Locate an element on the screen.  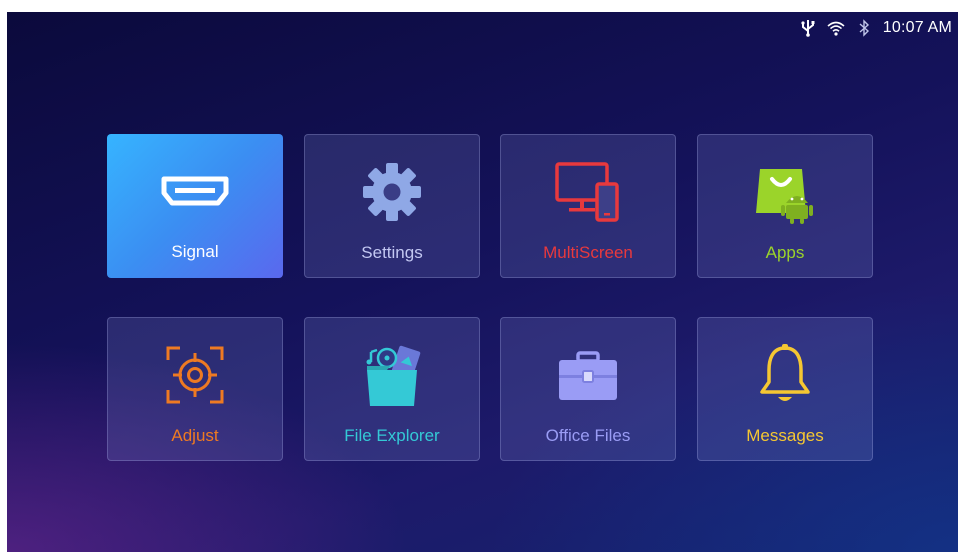
usb-icon is located at coordinates (808, 28).